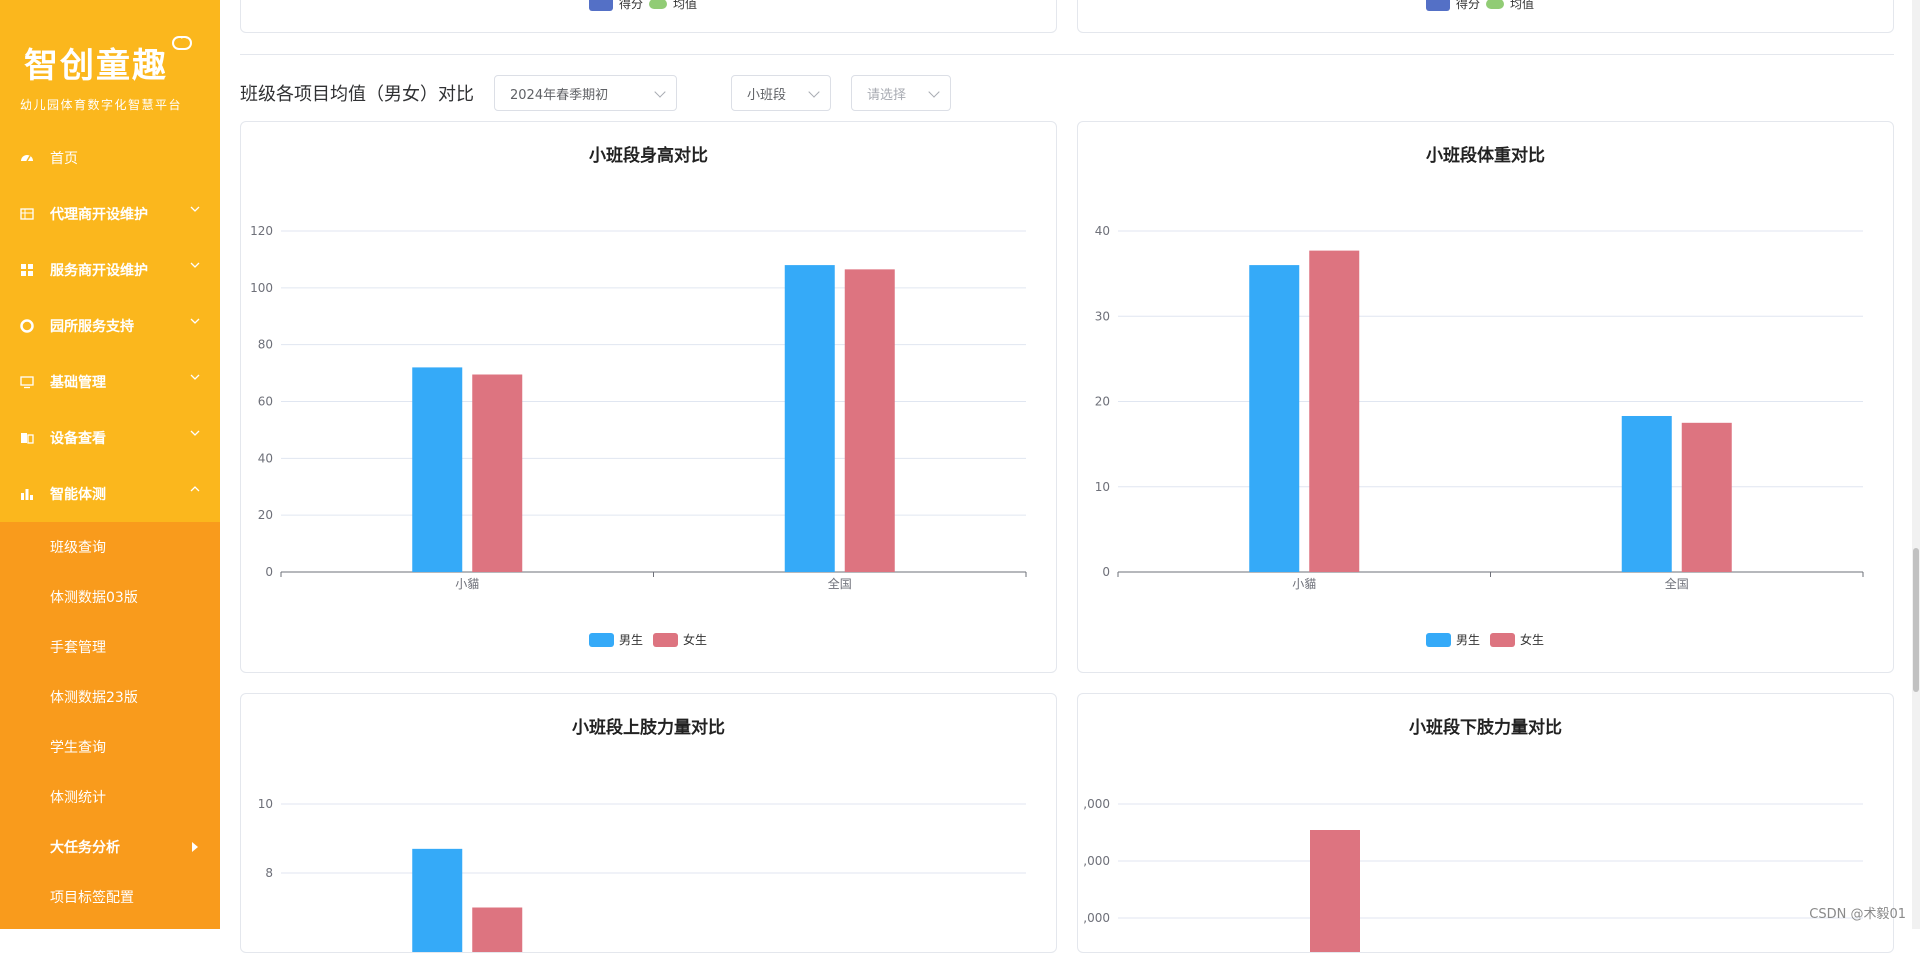 The height and width of the screenshot is (953, 1920). Describe the element at coordinates (78, 797) in the screenshot. I see `submenu-item-label: 体测统计` at that location.